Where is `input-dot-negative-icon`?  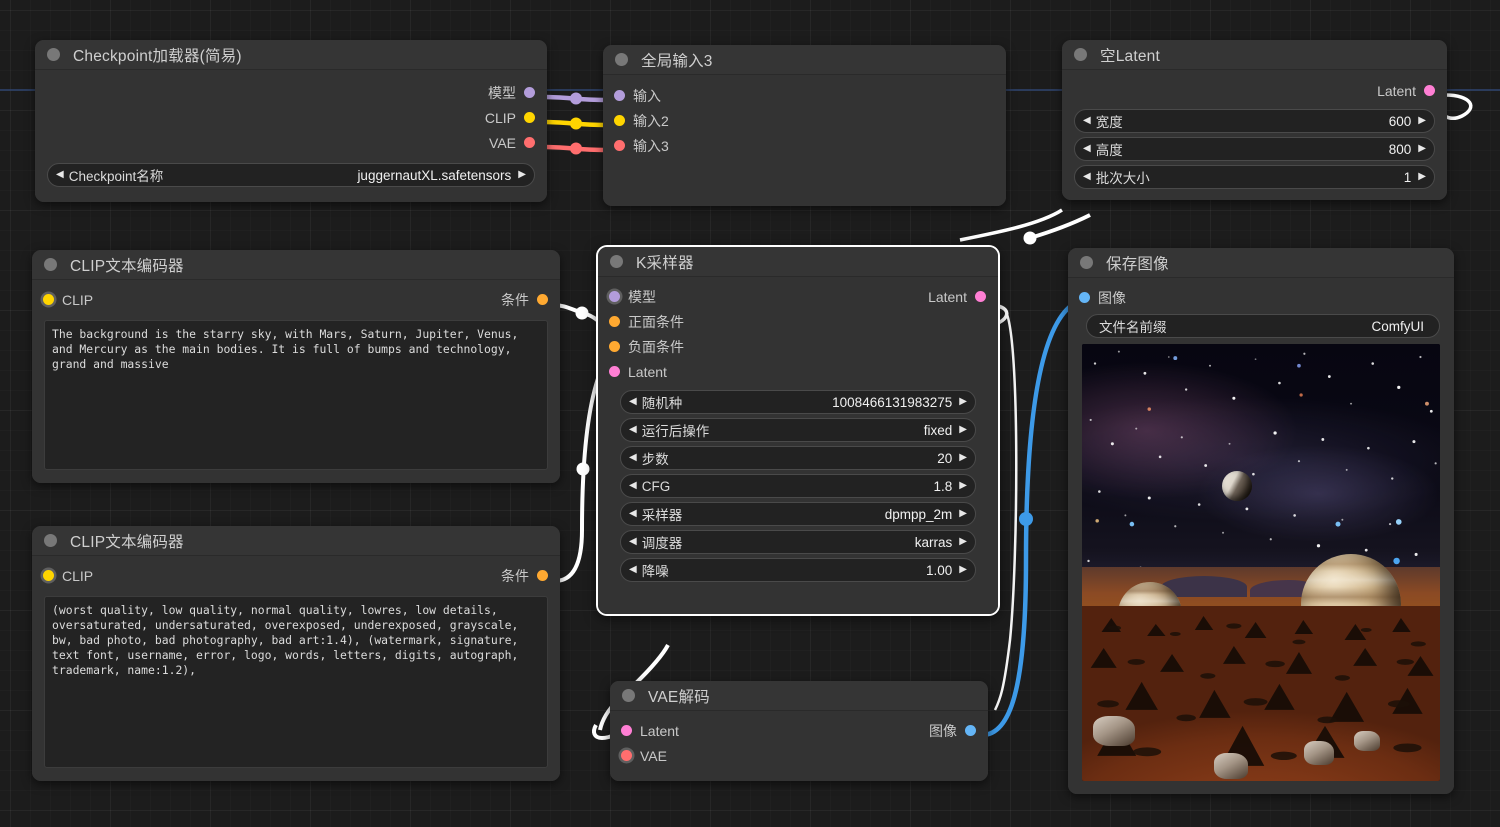 input-dot-negative-icon is located at coordinates (614, 346).